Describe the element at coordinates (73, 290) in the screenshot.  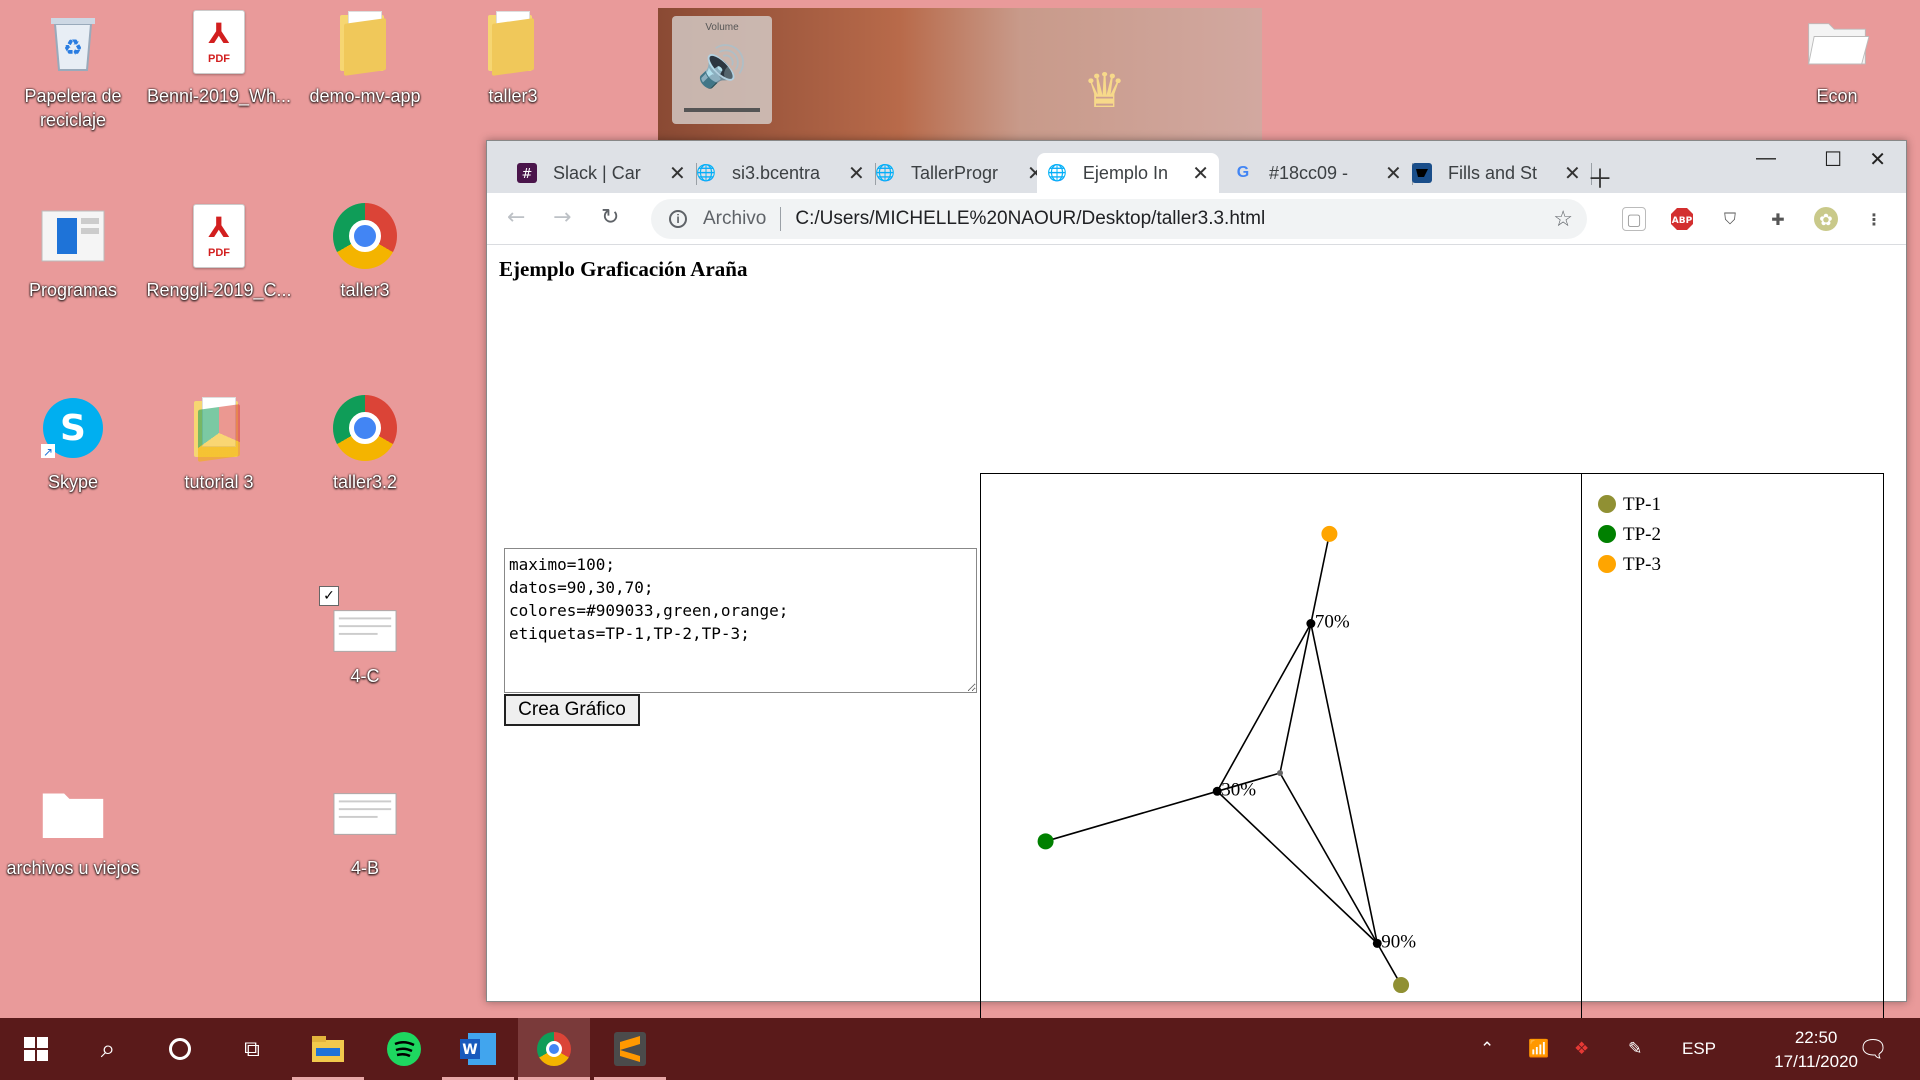
I see `desktop-icon-label: Programas` at that location.